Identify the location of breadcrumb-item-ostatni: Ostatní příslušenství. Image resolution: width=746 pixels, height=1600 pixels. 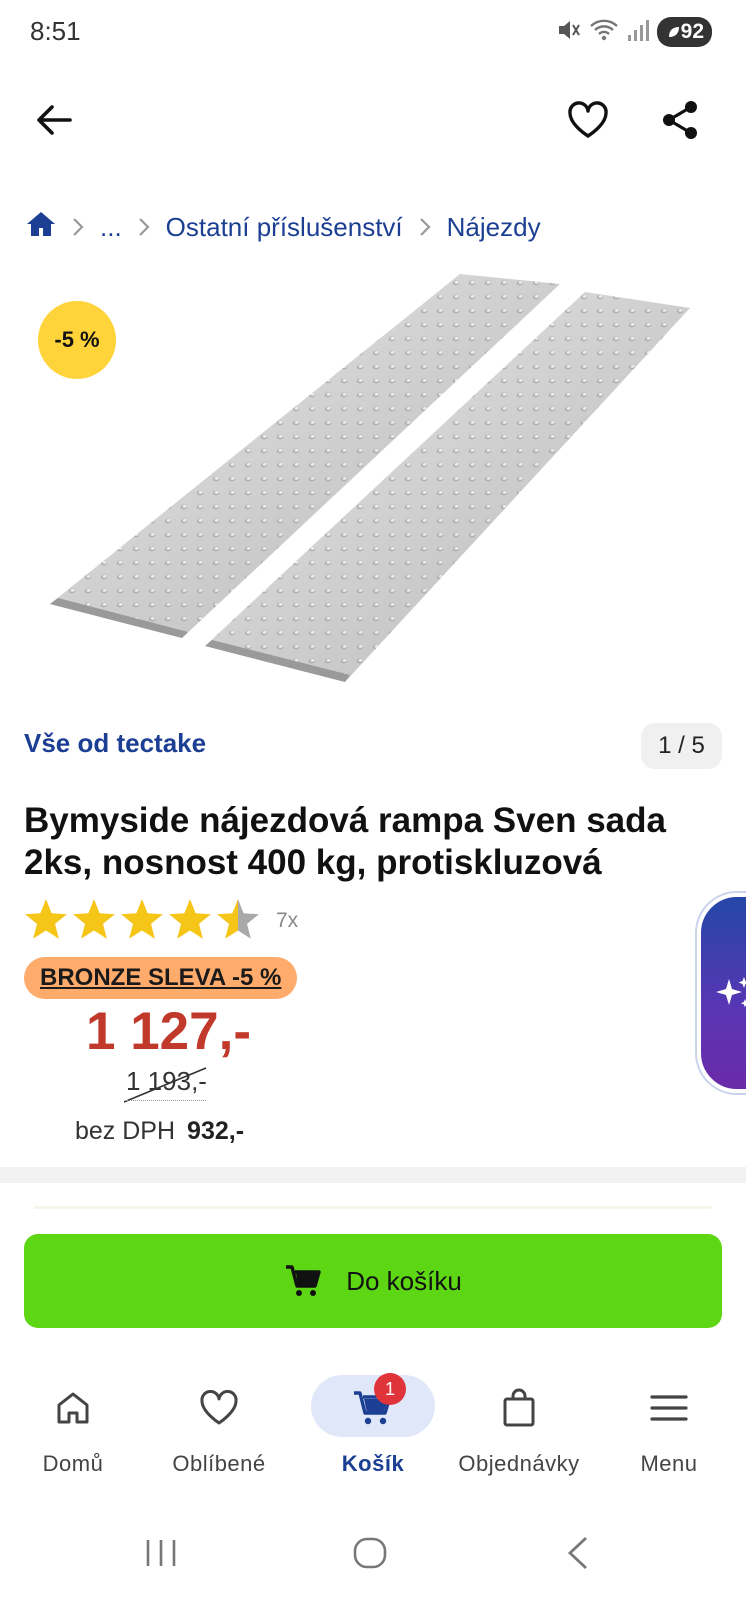
(284, 227).